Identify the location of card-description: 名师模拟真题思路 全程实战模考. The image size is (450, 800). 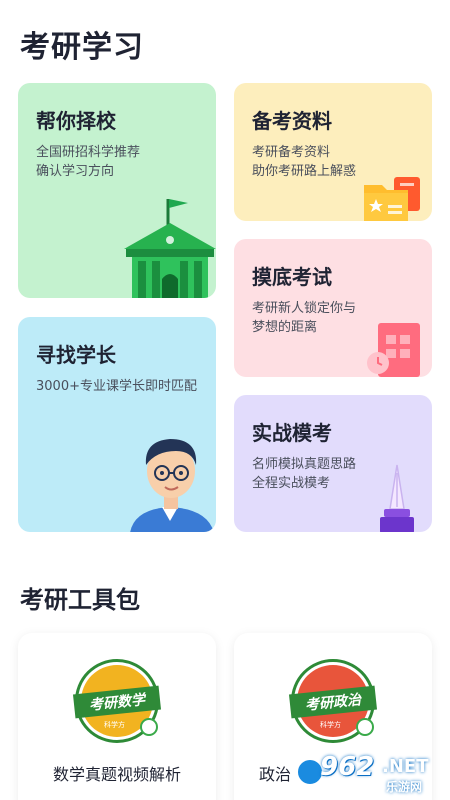
(304, 474).